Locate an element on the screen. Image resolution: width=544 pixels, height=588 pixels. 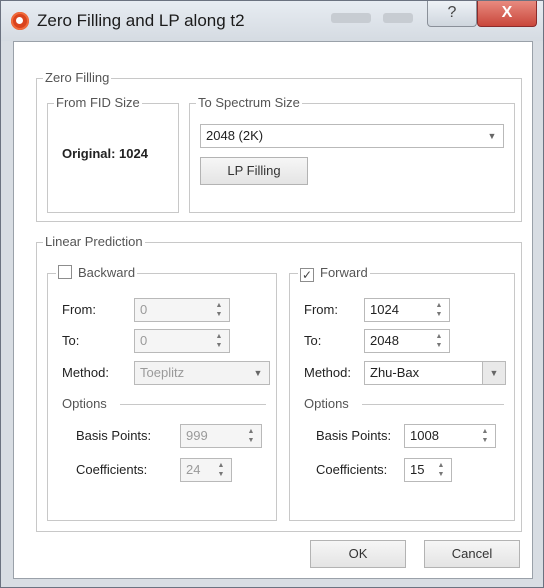
linear-prediction-legend: Linear Prediction is located at coordinates (94, 242).